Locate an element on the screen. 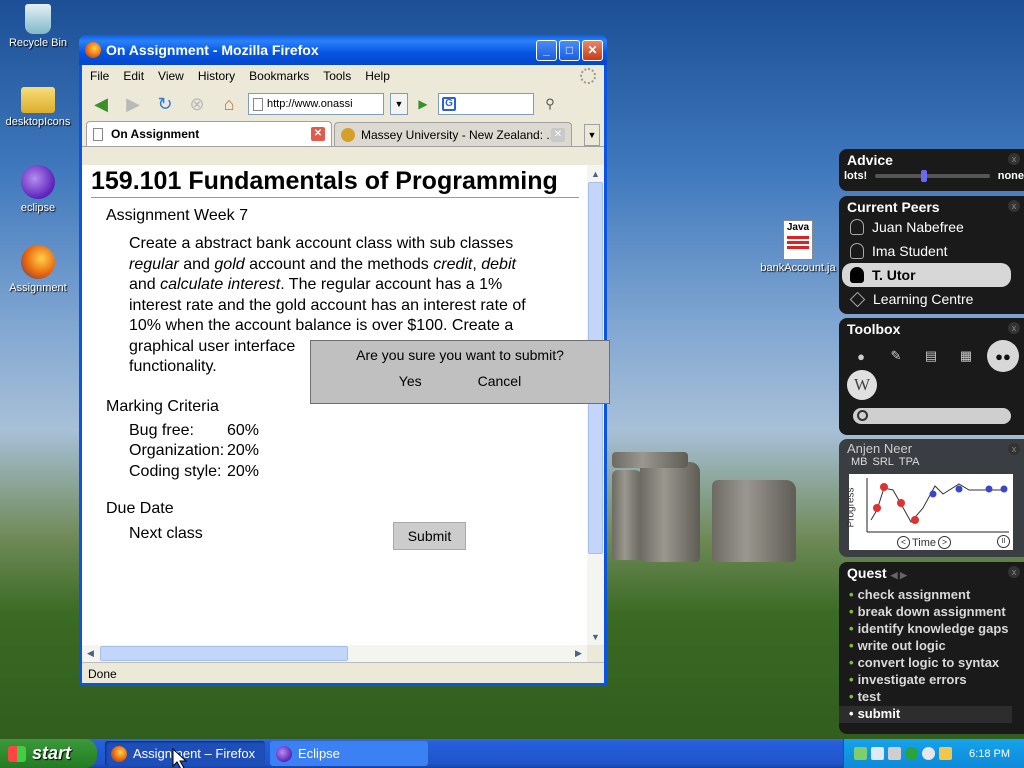 The width and height of the screenshot is (1024, 768). scroll-down-arrow-icon: ▼ is located at coordinates (595, 636).